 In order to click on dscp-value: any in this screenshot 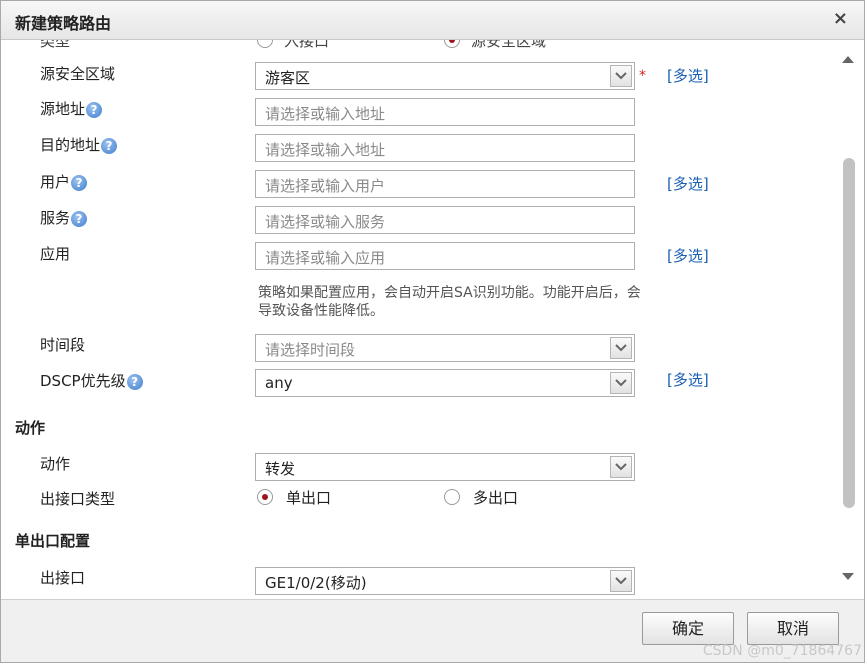, I will do `click(279, 383)`.